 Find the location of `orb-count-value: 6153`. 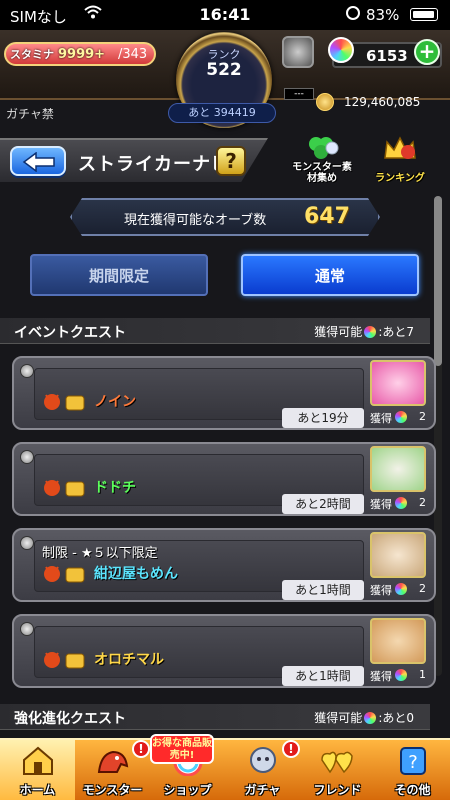

orb-count-value: 6153 is located at coordinates (387, 56).